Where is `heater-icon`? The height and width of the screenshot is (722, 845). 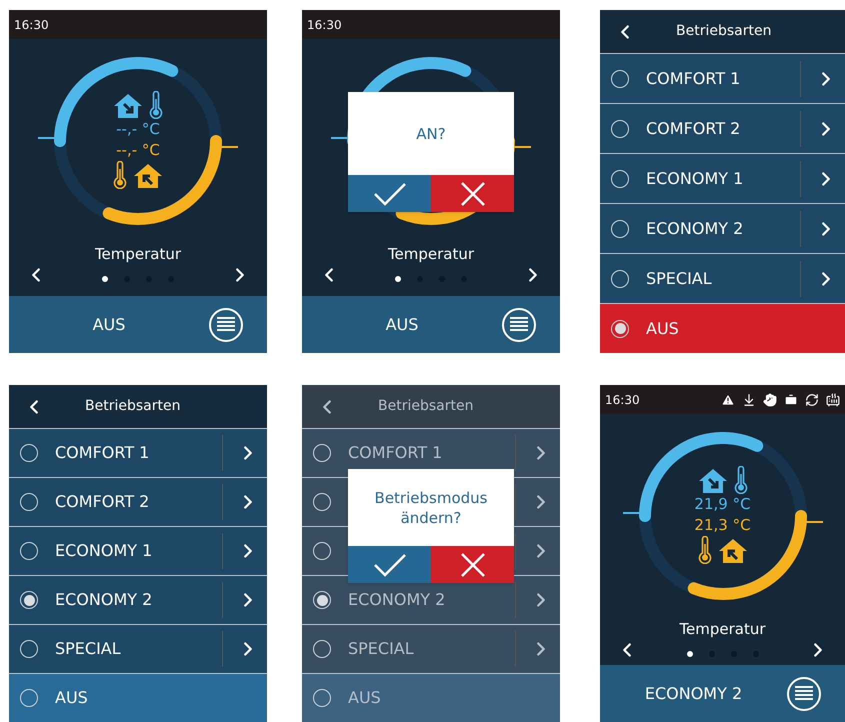 heater-icon is located at coordinates (833, 399).